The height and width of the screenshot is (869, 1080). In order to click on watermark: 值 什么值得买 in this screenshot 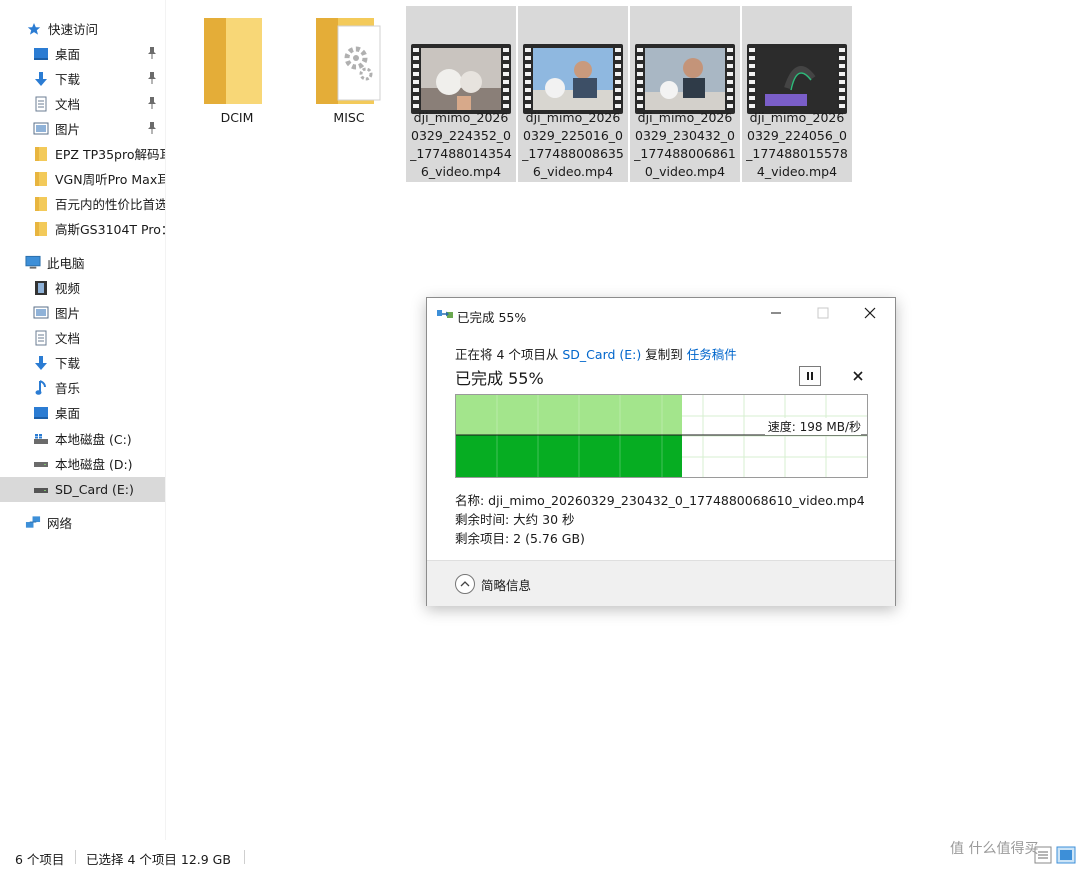, I will do `click(1015, 848)`.